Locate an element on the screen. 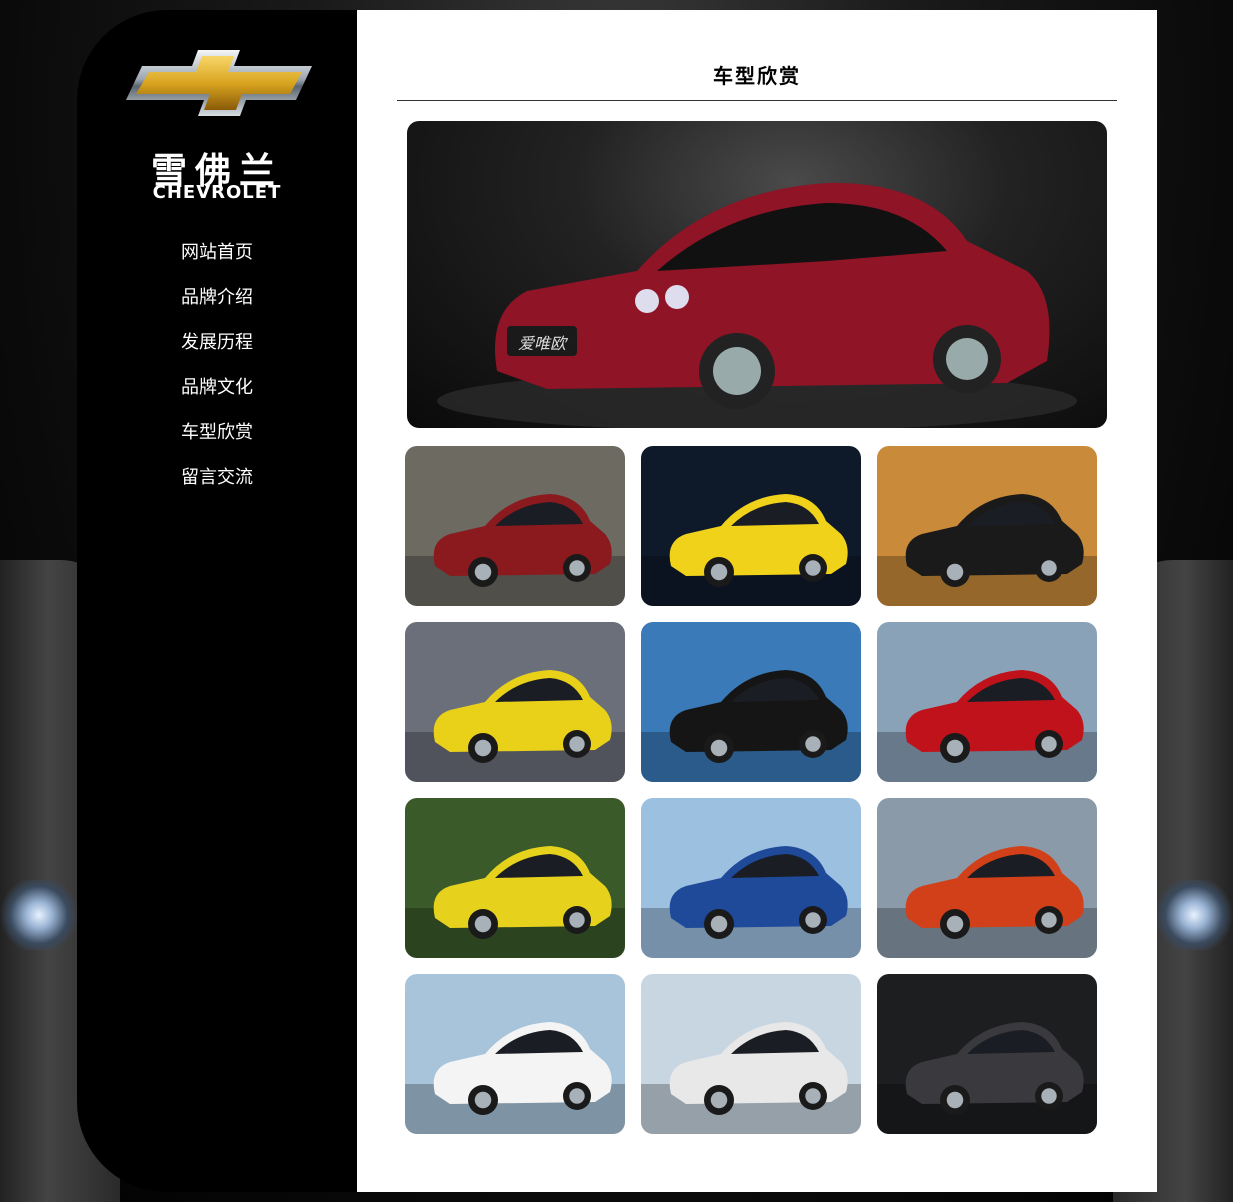 The height and width of the screenshot is (1202, 1233). nav-item-home: 网站首页 is located at coordinates (217, 261).